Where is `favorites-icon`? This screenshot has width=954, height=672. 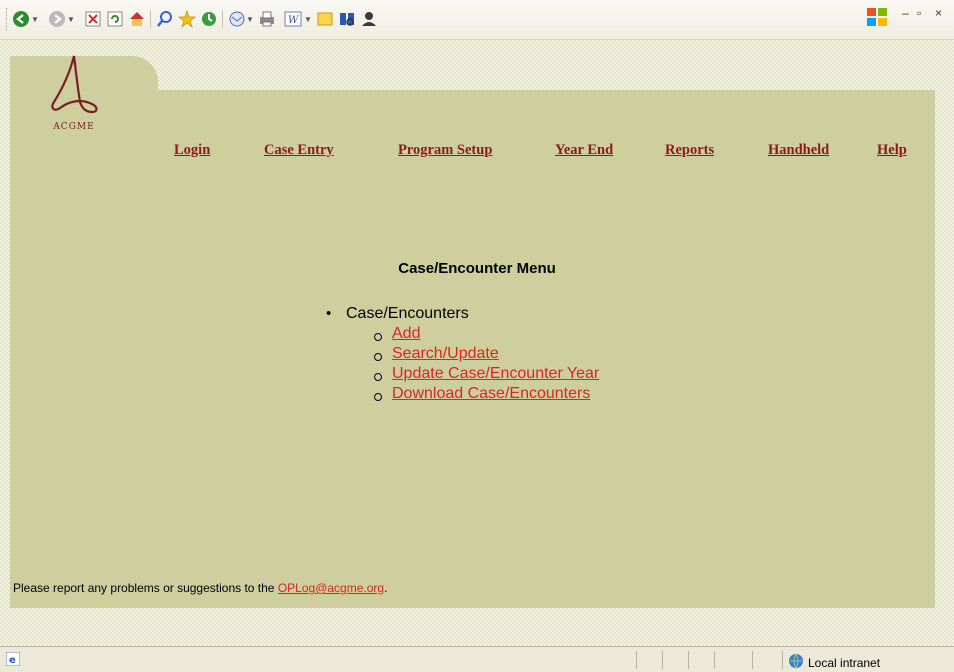
favorites-icon is located at coordinates (187, 19).